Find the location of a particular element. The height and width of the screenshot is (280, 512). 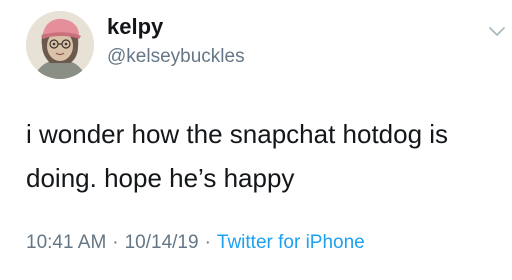

tweet-meta: 10:41 AM · 10/14/19 · Twitter for iPhone is located at coordinates (195, 243).